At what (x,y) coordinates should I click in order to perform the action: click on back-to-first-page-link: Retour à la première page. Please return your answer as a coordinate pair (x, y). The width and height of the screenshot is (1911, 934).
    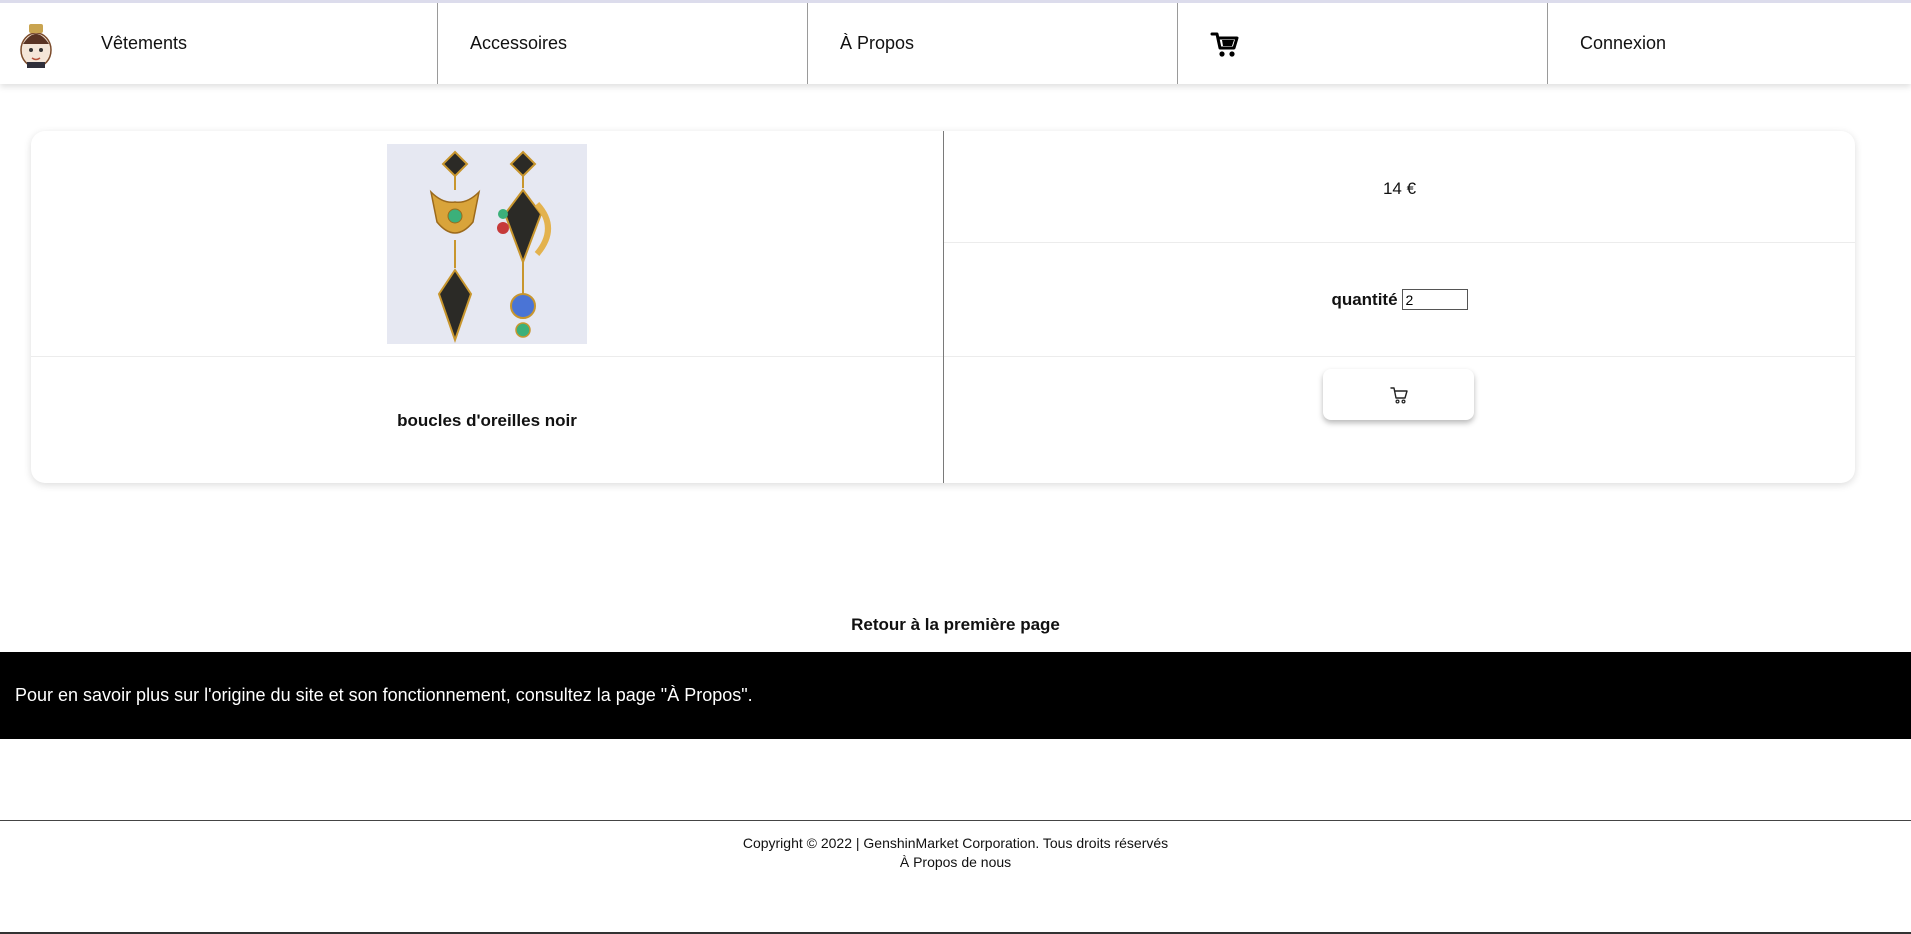
    Looking at the image, I should click on (955, 625).